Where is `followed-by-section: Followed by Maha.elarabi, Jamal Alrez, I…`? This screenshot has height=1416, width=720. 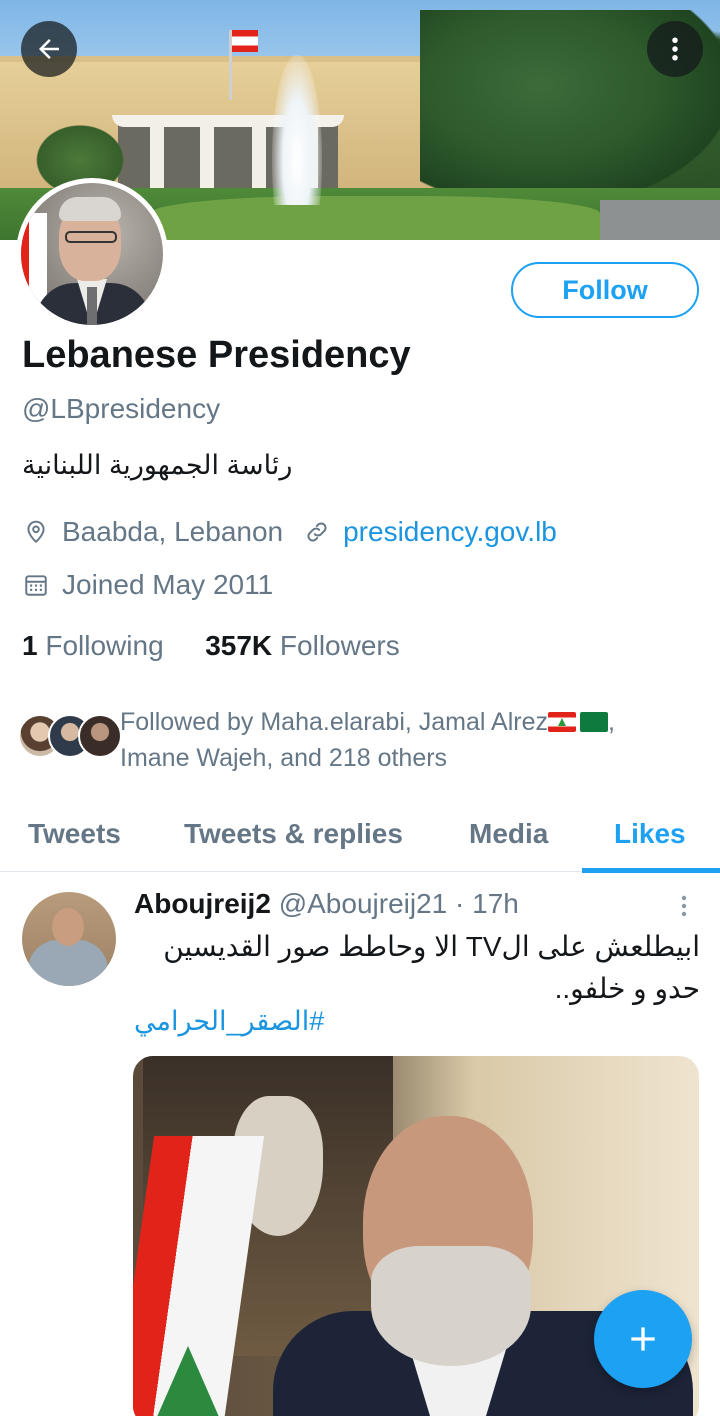
followed-by-section: Followed by Maha.elarabi, Jamal Alrez, I… is located at coordinates (363, 740).